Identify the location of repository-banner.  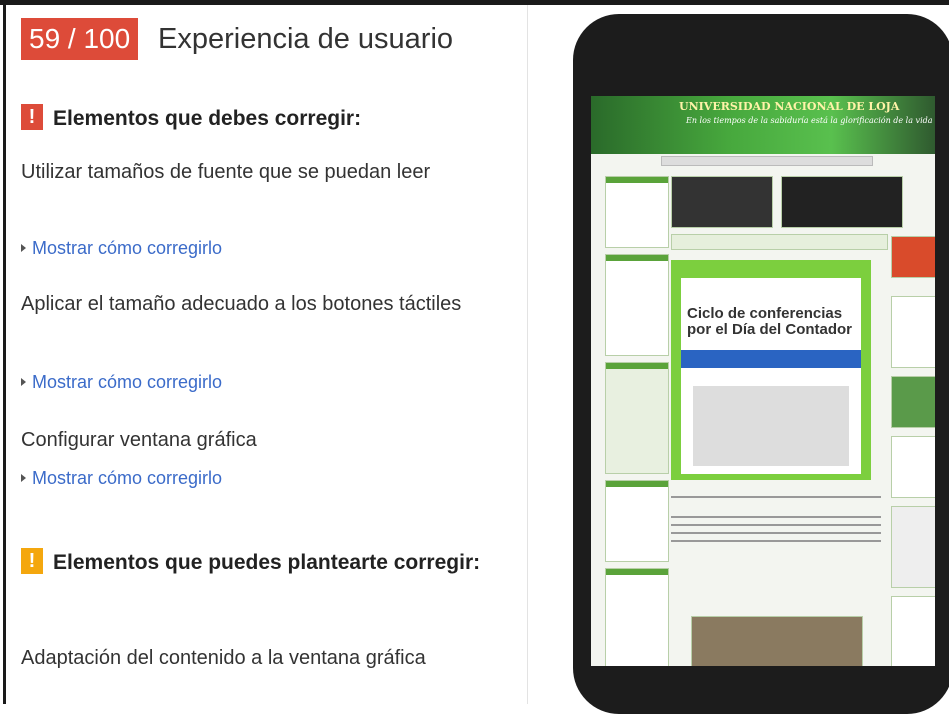
(842, 202).